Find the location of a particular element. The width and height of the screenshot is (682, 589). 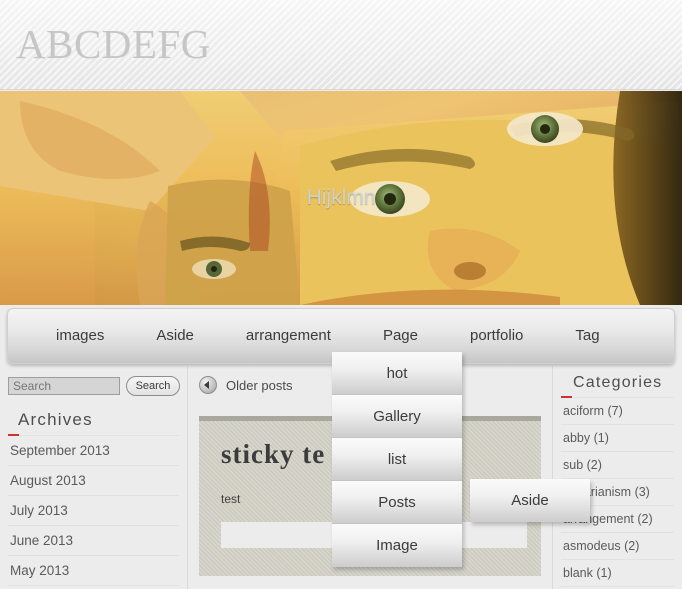

list-item: asmodeus (2) is located at coordinates (617, 546).